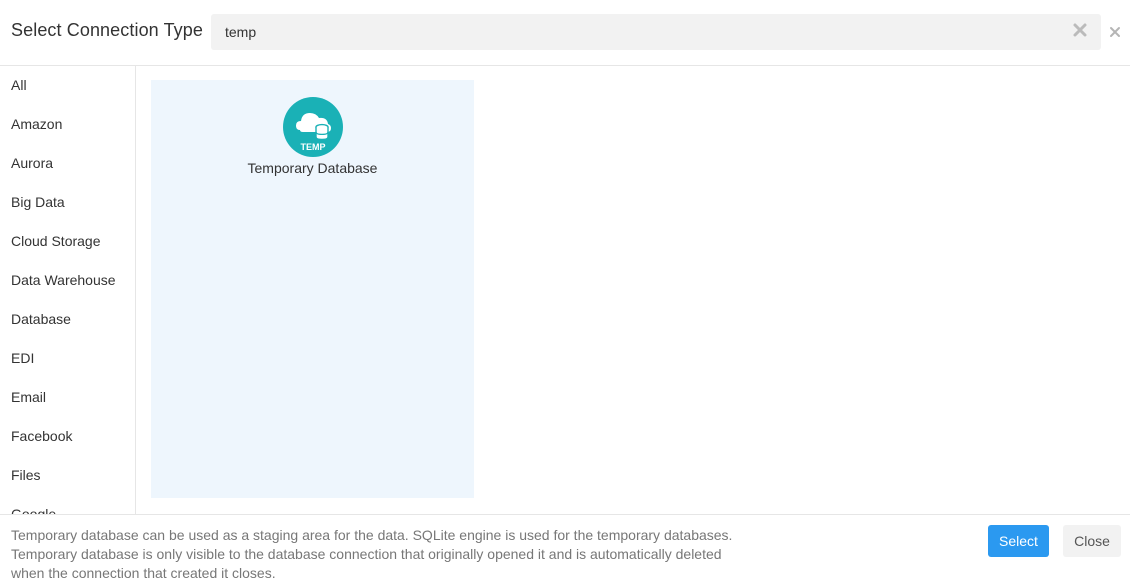 The image size is (1130, 586). What do you see at coordinates (63, 280) in the screenshot?
I see `sidebar-item-data-warehouse: Data Warehouse` at bounding box center [63, 280].